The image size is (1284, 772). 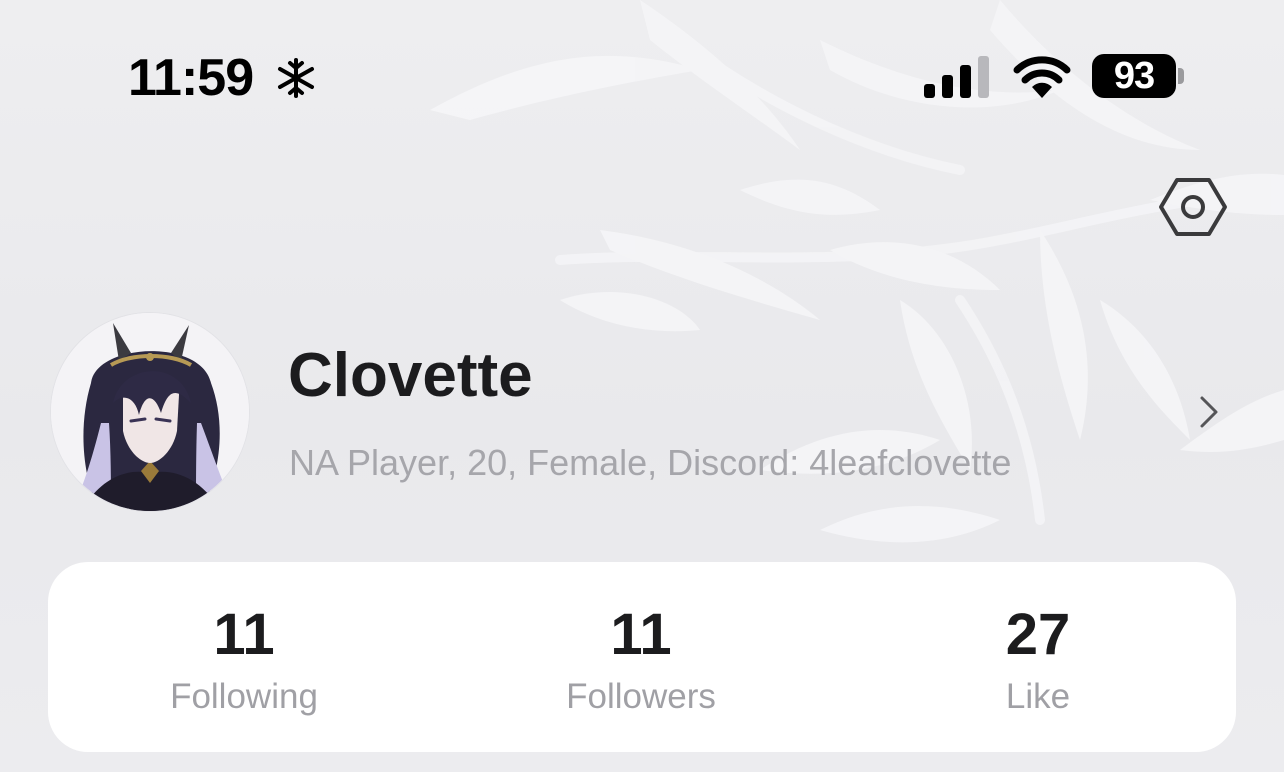 I want to click on stat-following-value: 11, so click(x=244, y=634).